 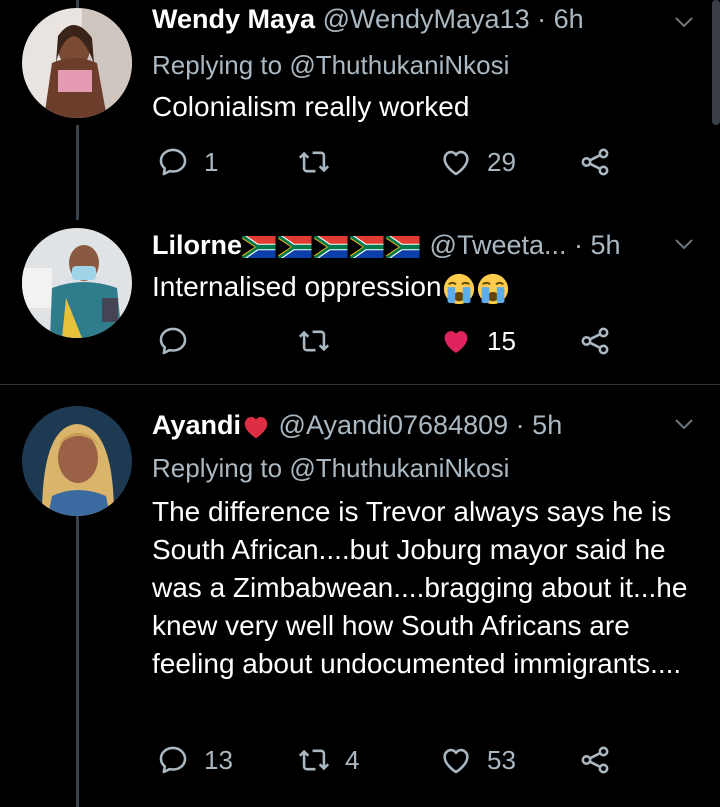 What do you see at coordinates (477, 162) in the screenshot?
I see `like-button: 29` at bounding box center [477, 162].